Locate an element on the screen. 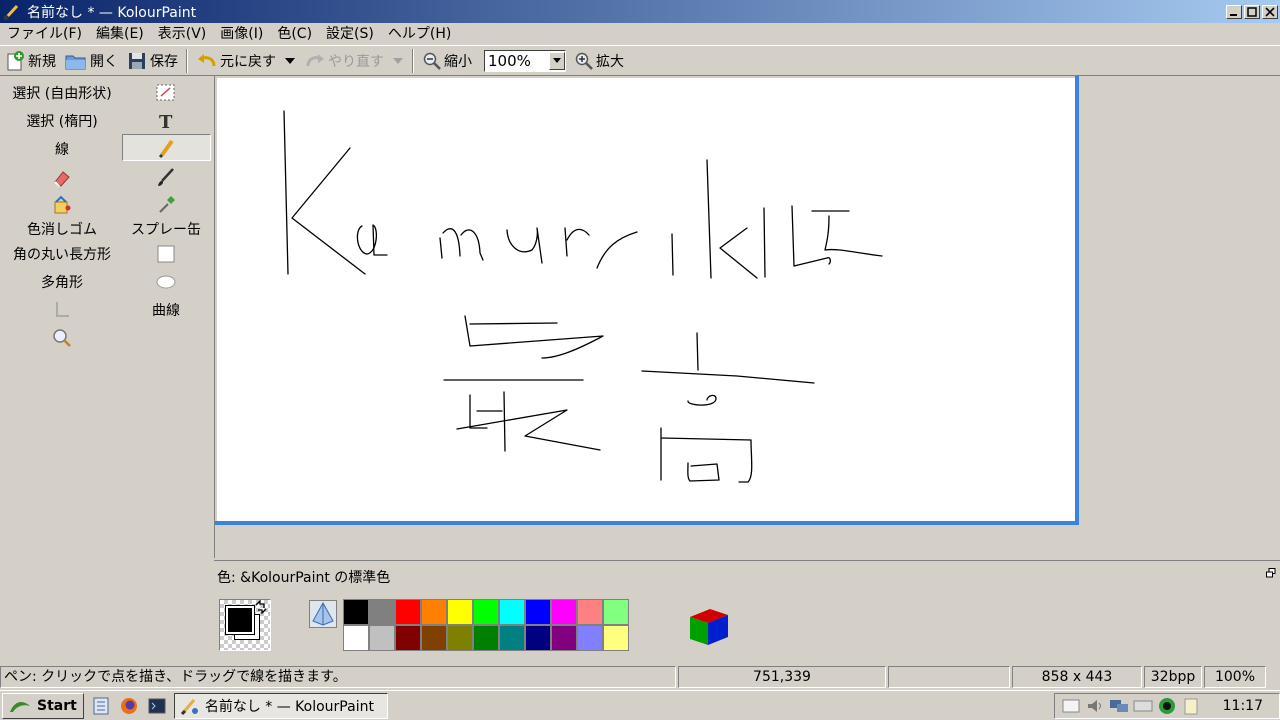 The height and width of the screenshot is (720, 1280). undo-history-dropdown is located at coordinates (290, 61).